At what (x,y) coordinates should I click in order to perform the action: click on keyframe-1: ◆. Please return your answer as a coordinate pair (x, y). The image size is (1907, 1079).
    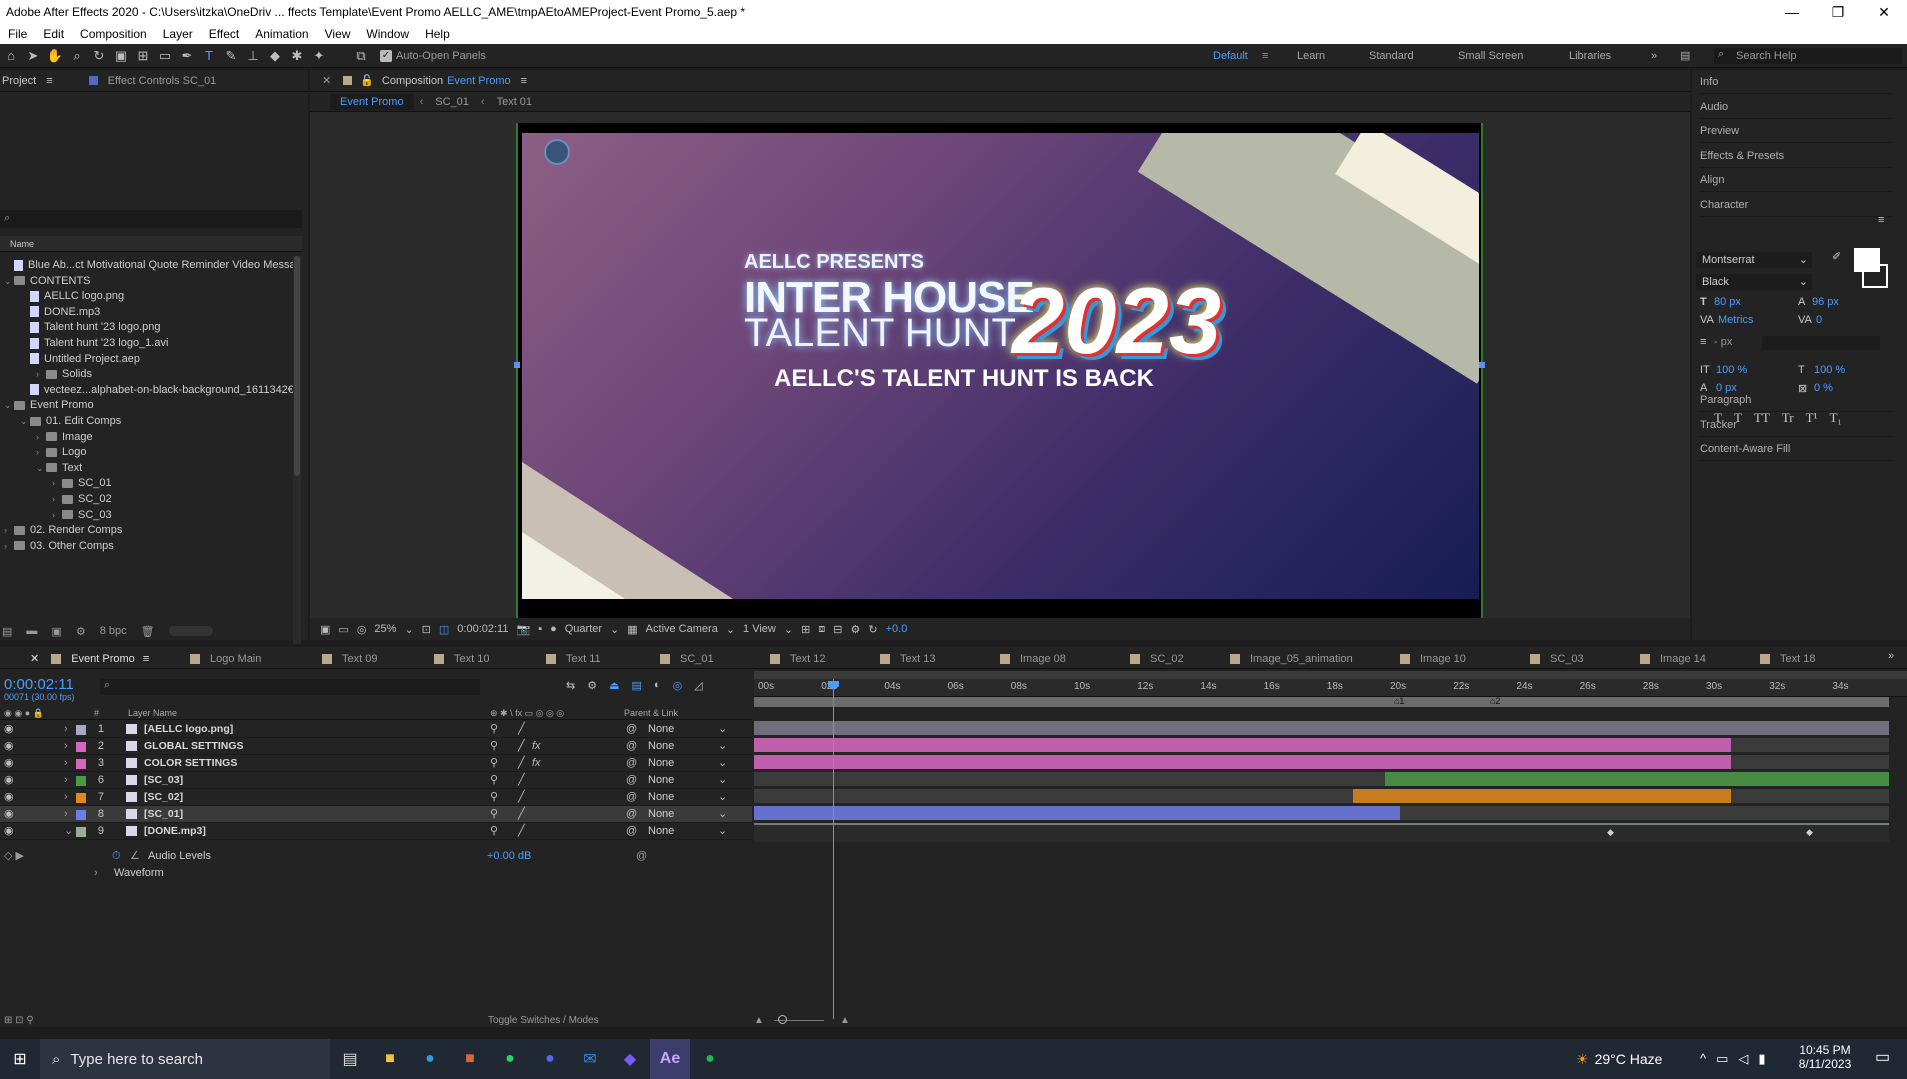
    Looking at the image, I should click on (1610, 832).